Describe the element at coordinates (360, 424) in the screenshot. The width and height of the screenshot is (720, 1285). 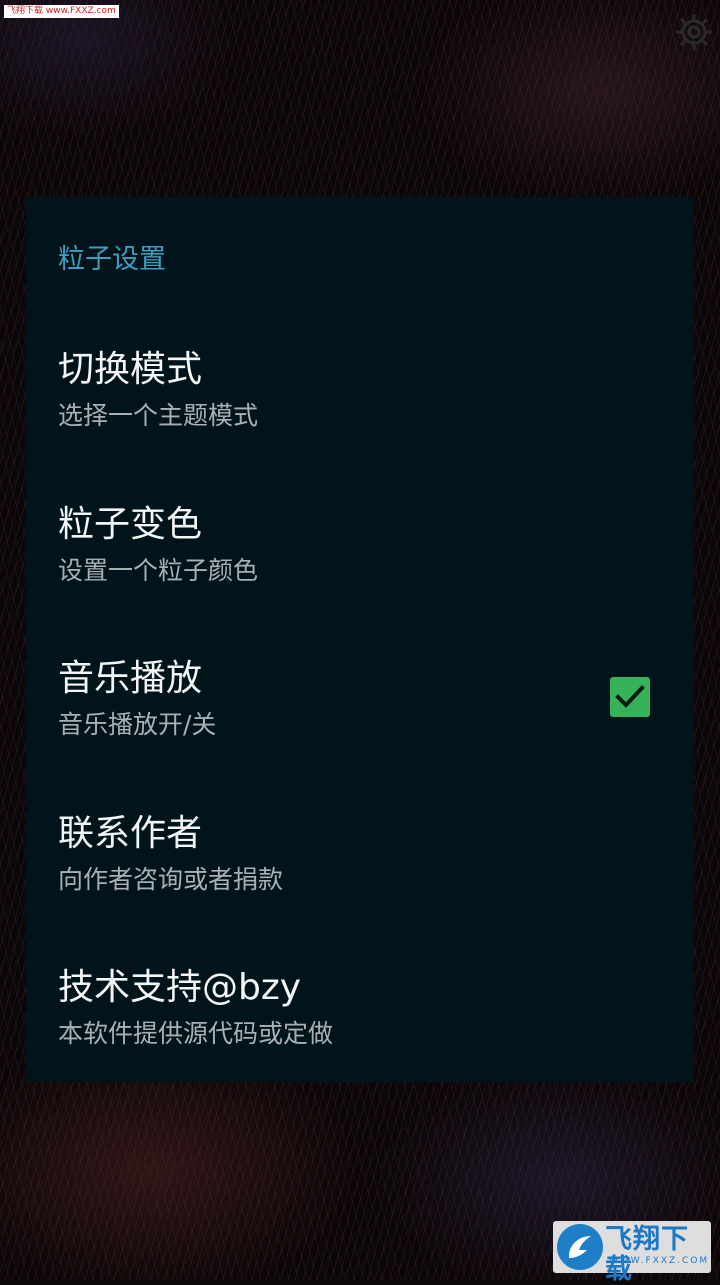
I see `pref-switch-mode: 切换模式 选择一个主题模式` at that location.